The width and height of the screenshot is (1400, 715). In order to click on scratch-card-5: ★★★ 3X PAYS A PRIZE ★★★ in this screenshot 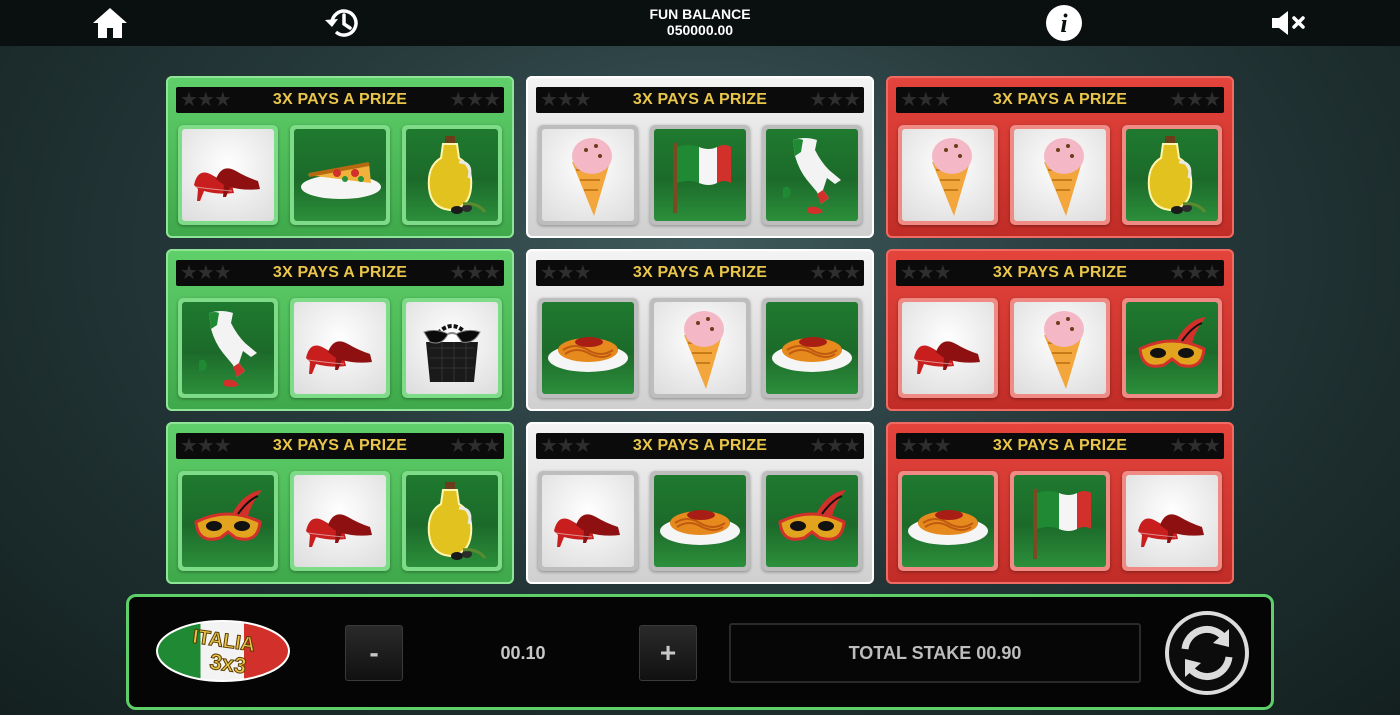, I will do `click(700, 330)`.